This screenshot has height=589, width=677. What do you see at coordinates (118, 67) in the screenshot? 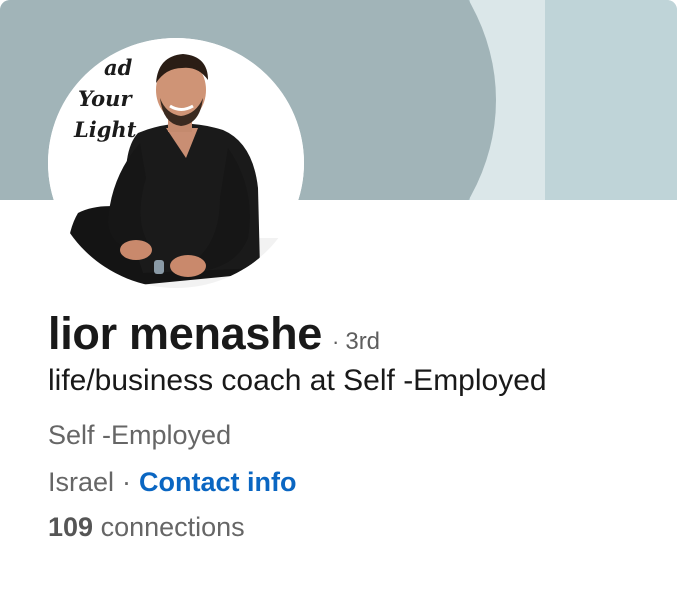
I see `photo-caption-line: ad` at bounding box center [118, 67].